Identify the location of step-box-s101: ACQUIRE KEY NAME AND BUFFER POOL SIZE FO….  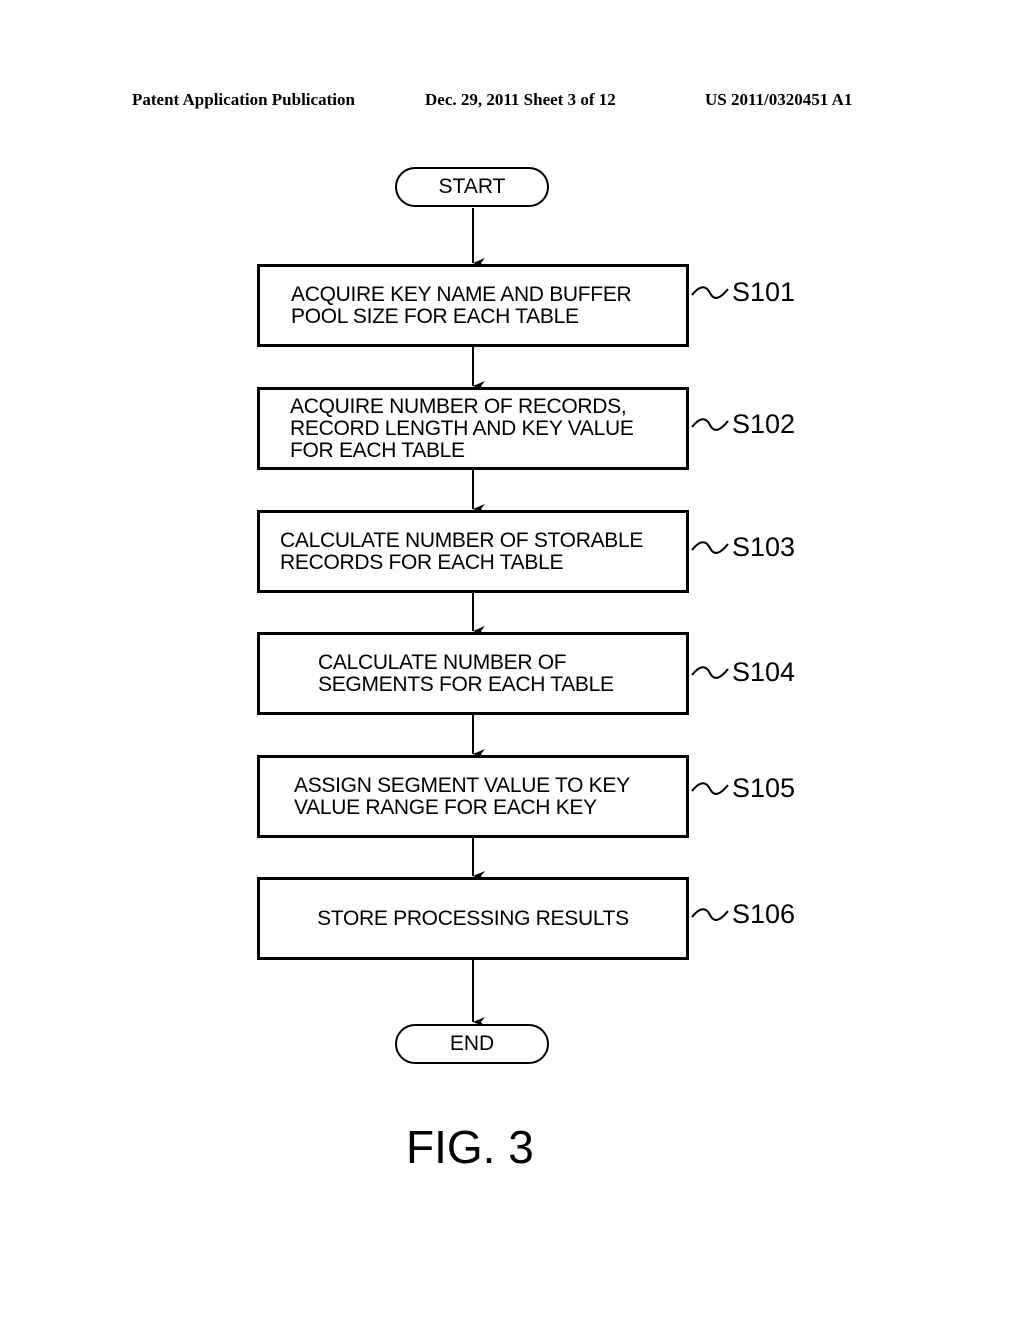
(473, 305).